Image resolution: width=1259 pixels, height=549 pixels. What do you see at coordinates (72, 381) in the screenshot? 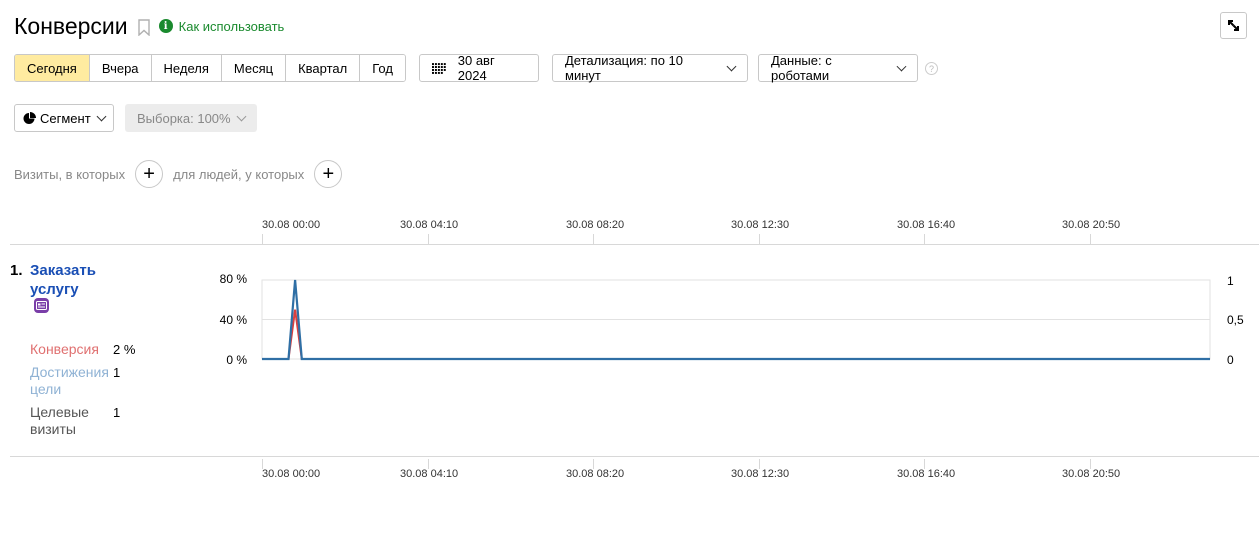
I see `metric-label-goal-reaches: Достижения цели` at bounding box center [72, 381].